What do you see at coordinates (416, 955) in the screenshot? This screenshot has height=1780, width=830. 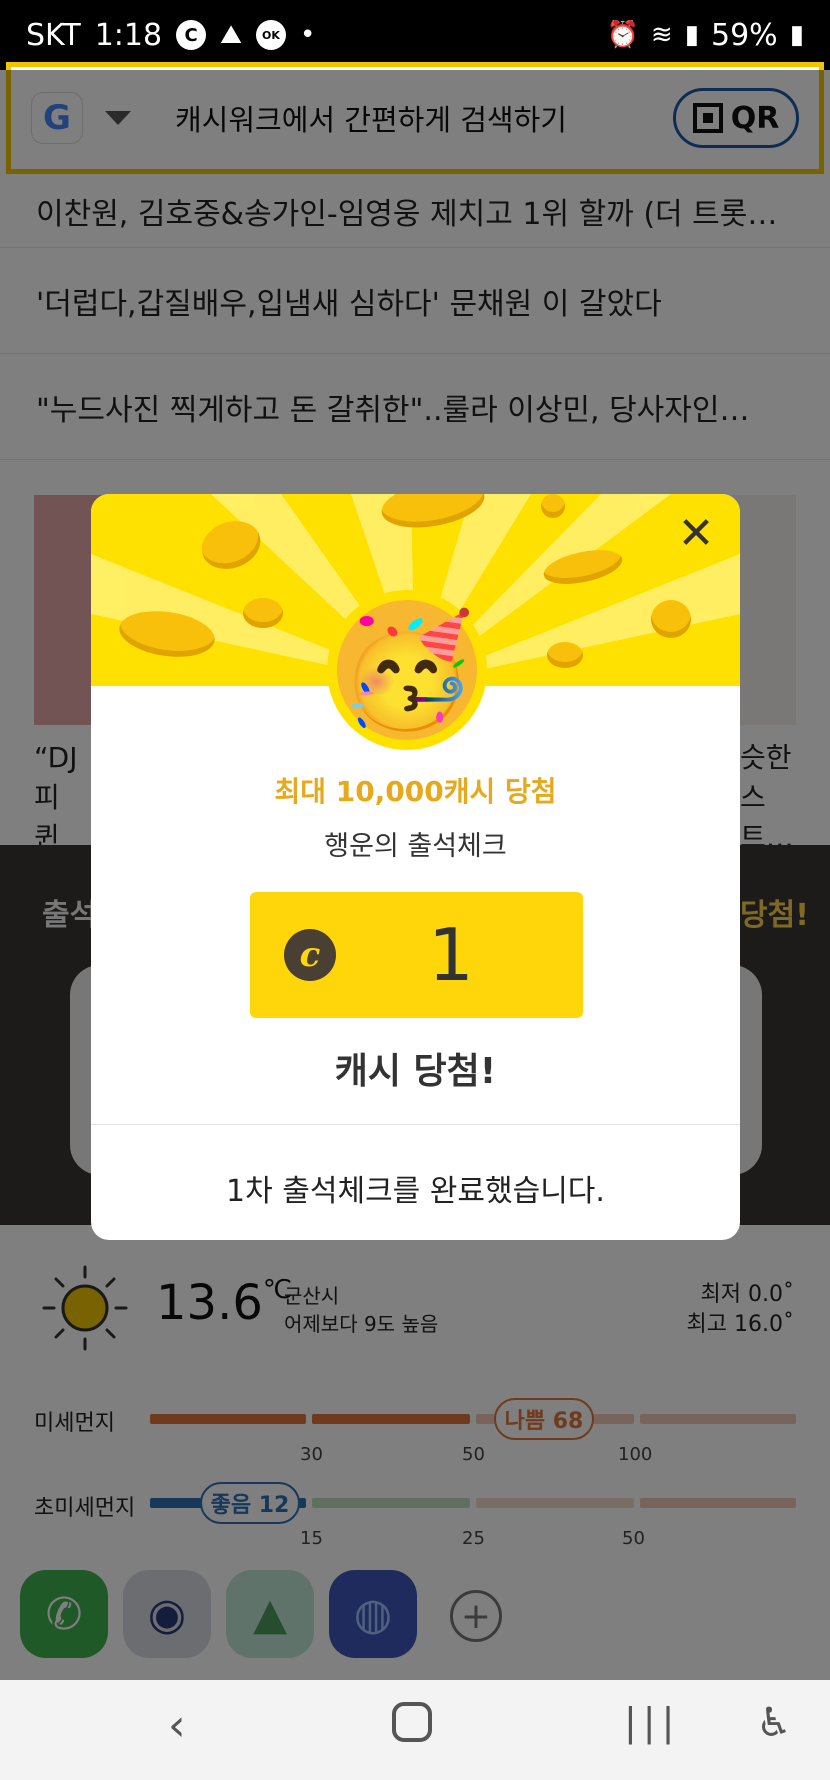 I see `prize-amount-box: c 1` at bounding box center [416, 955].